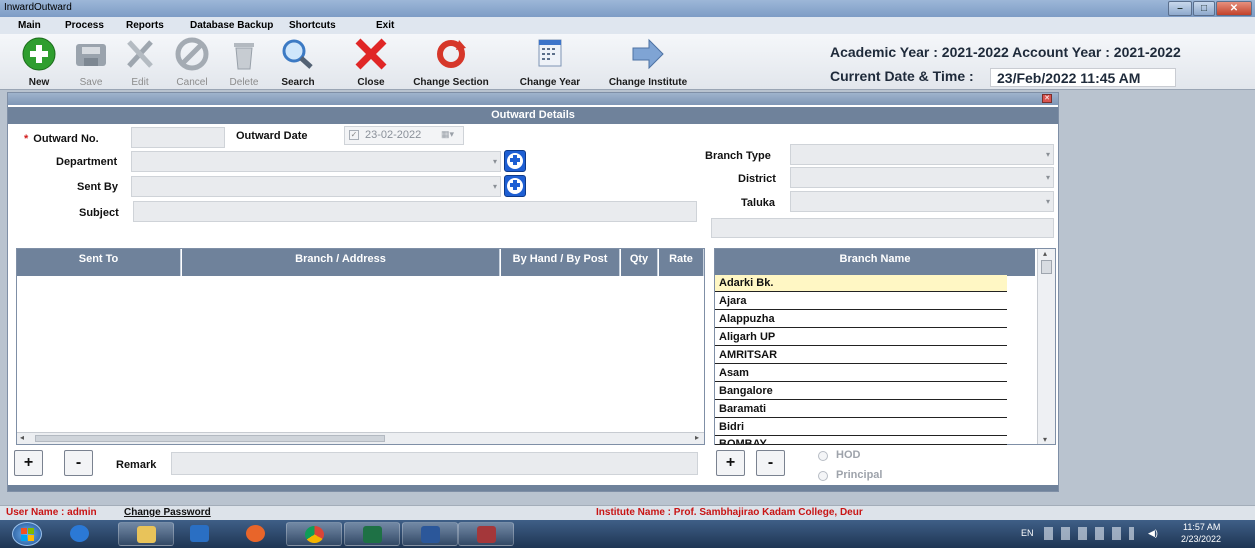 This screenshot has height=548, width=1255. Describe the element at coordinates (1153, 533) in the screenshot. I see `volume-icon: ◀)` at that location.